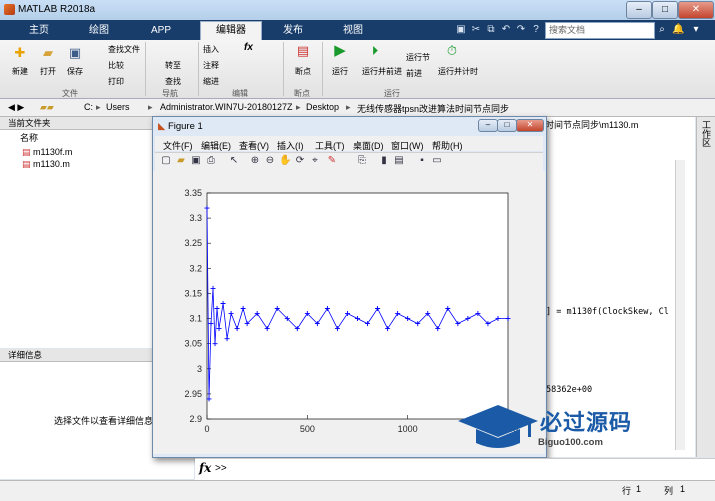  Describe the element at coordinates (211, 49) in the screenshot. I see `insert-button: 插入` at that location.